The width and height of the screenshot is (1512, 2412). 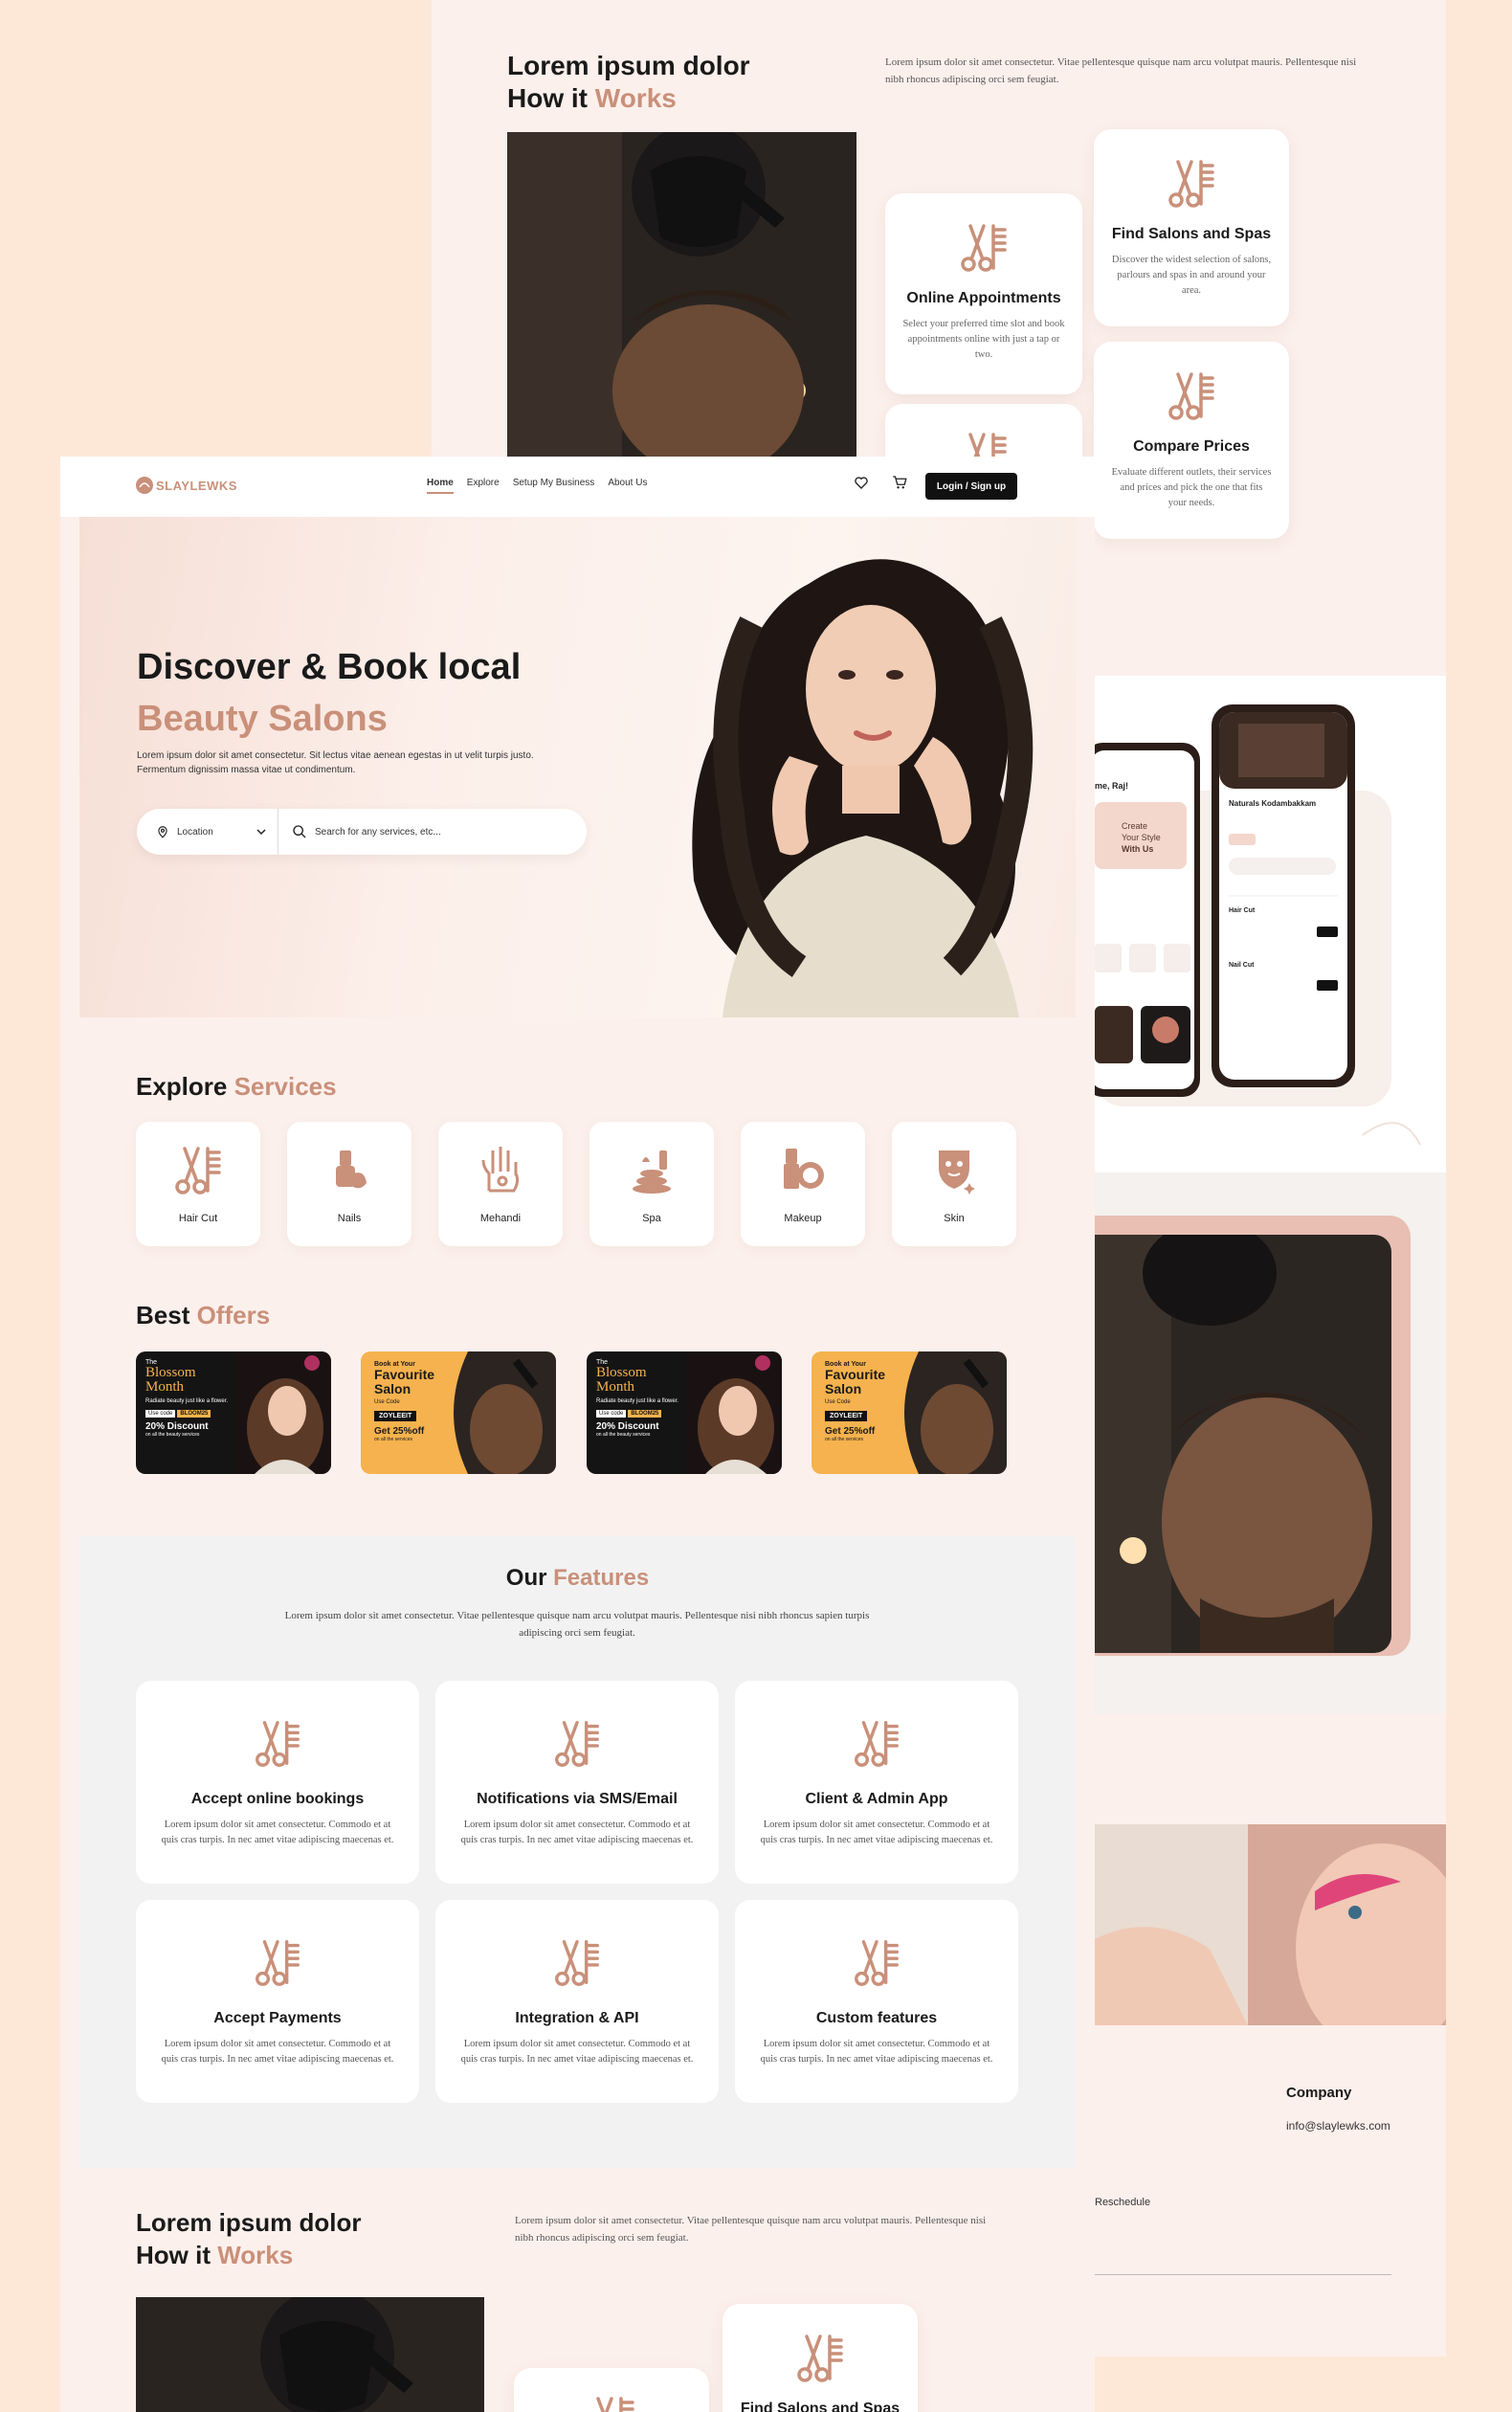 I want to click on spa-stones-icon, so click(x=651, y=1169).